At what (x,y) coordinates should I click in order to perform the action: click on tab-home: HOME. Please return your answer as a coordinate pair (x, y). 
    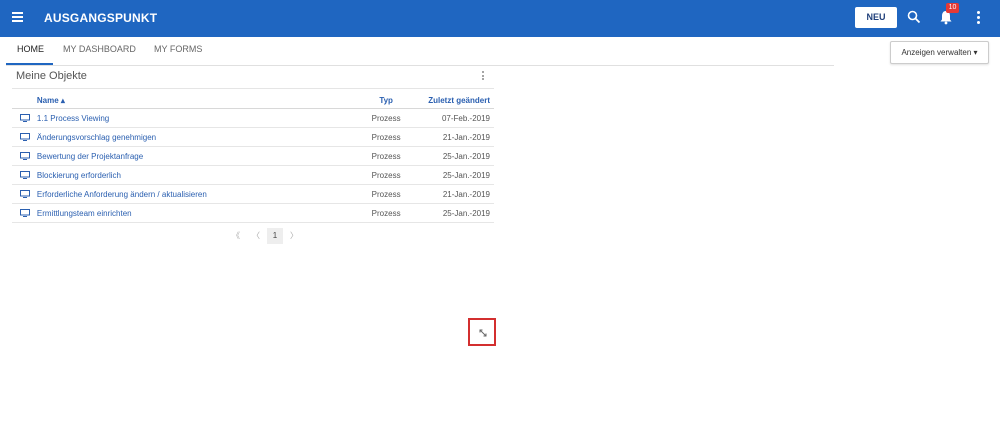
    Looking at the image, I should click on (30, 49).